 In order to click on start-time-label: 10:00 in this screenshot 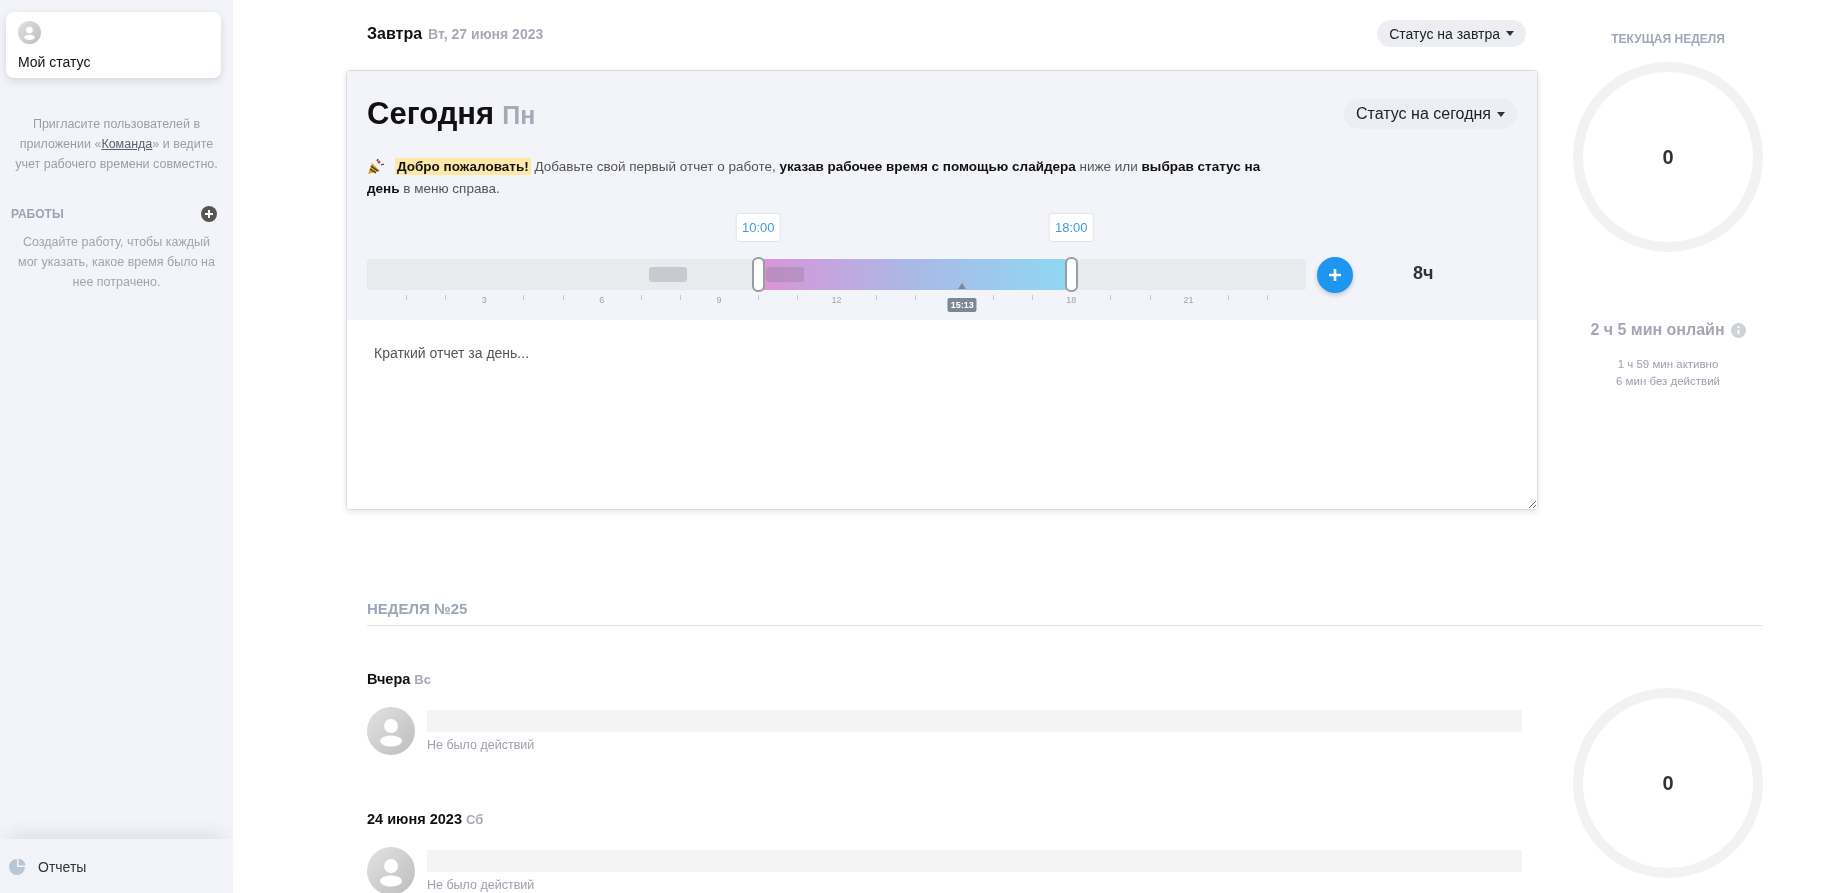, I will do `click(758, 227)`.